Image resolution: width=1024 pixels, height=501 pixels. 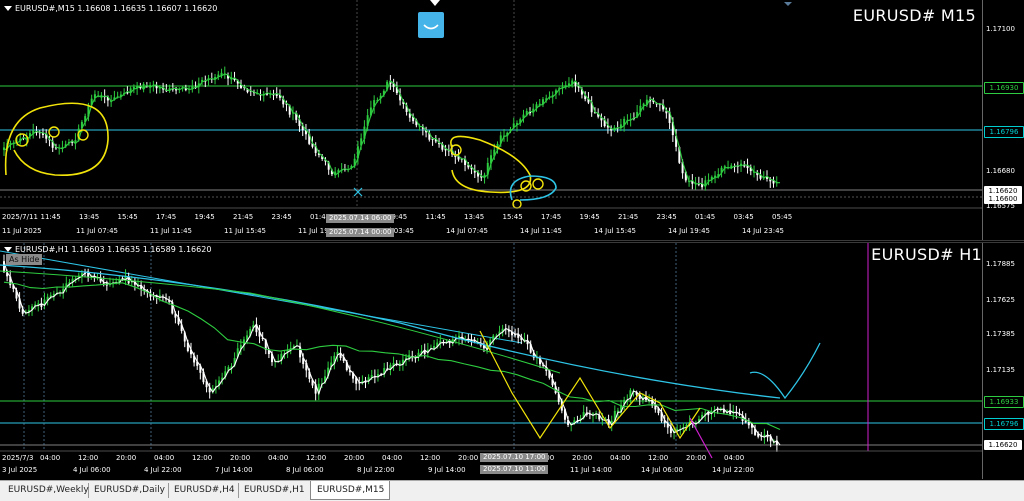 I want to click on h1-time-label: 3 Jul 2025, so click(x=20, y=470).